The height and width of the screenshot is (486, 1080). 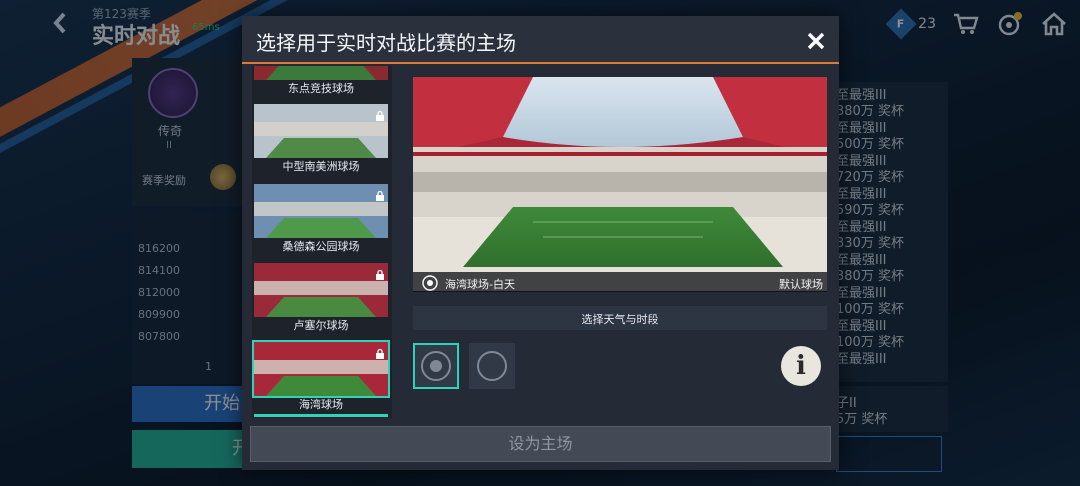 What do you see at coordinates (321, 88) in the screenshot?
I see `stadium-name: 东点竞技球场` at bounding box center [321, 88].